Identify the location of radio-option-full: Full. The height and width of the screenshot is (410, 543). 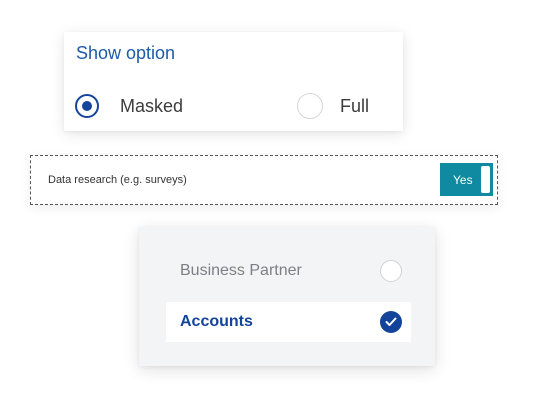
(333, 106).